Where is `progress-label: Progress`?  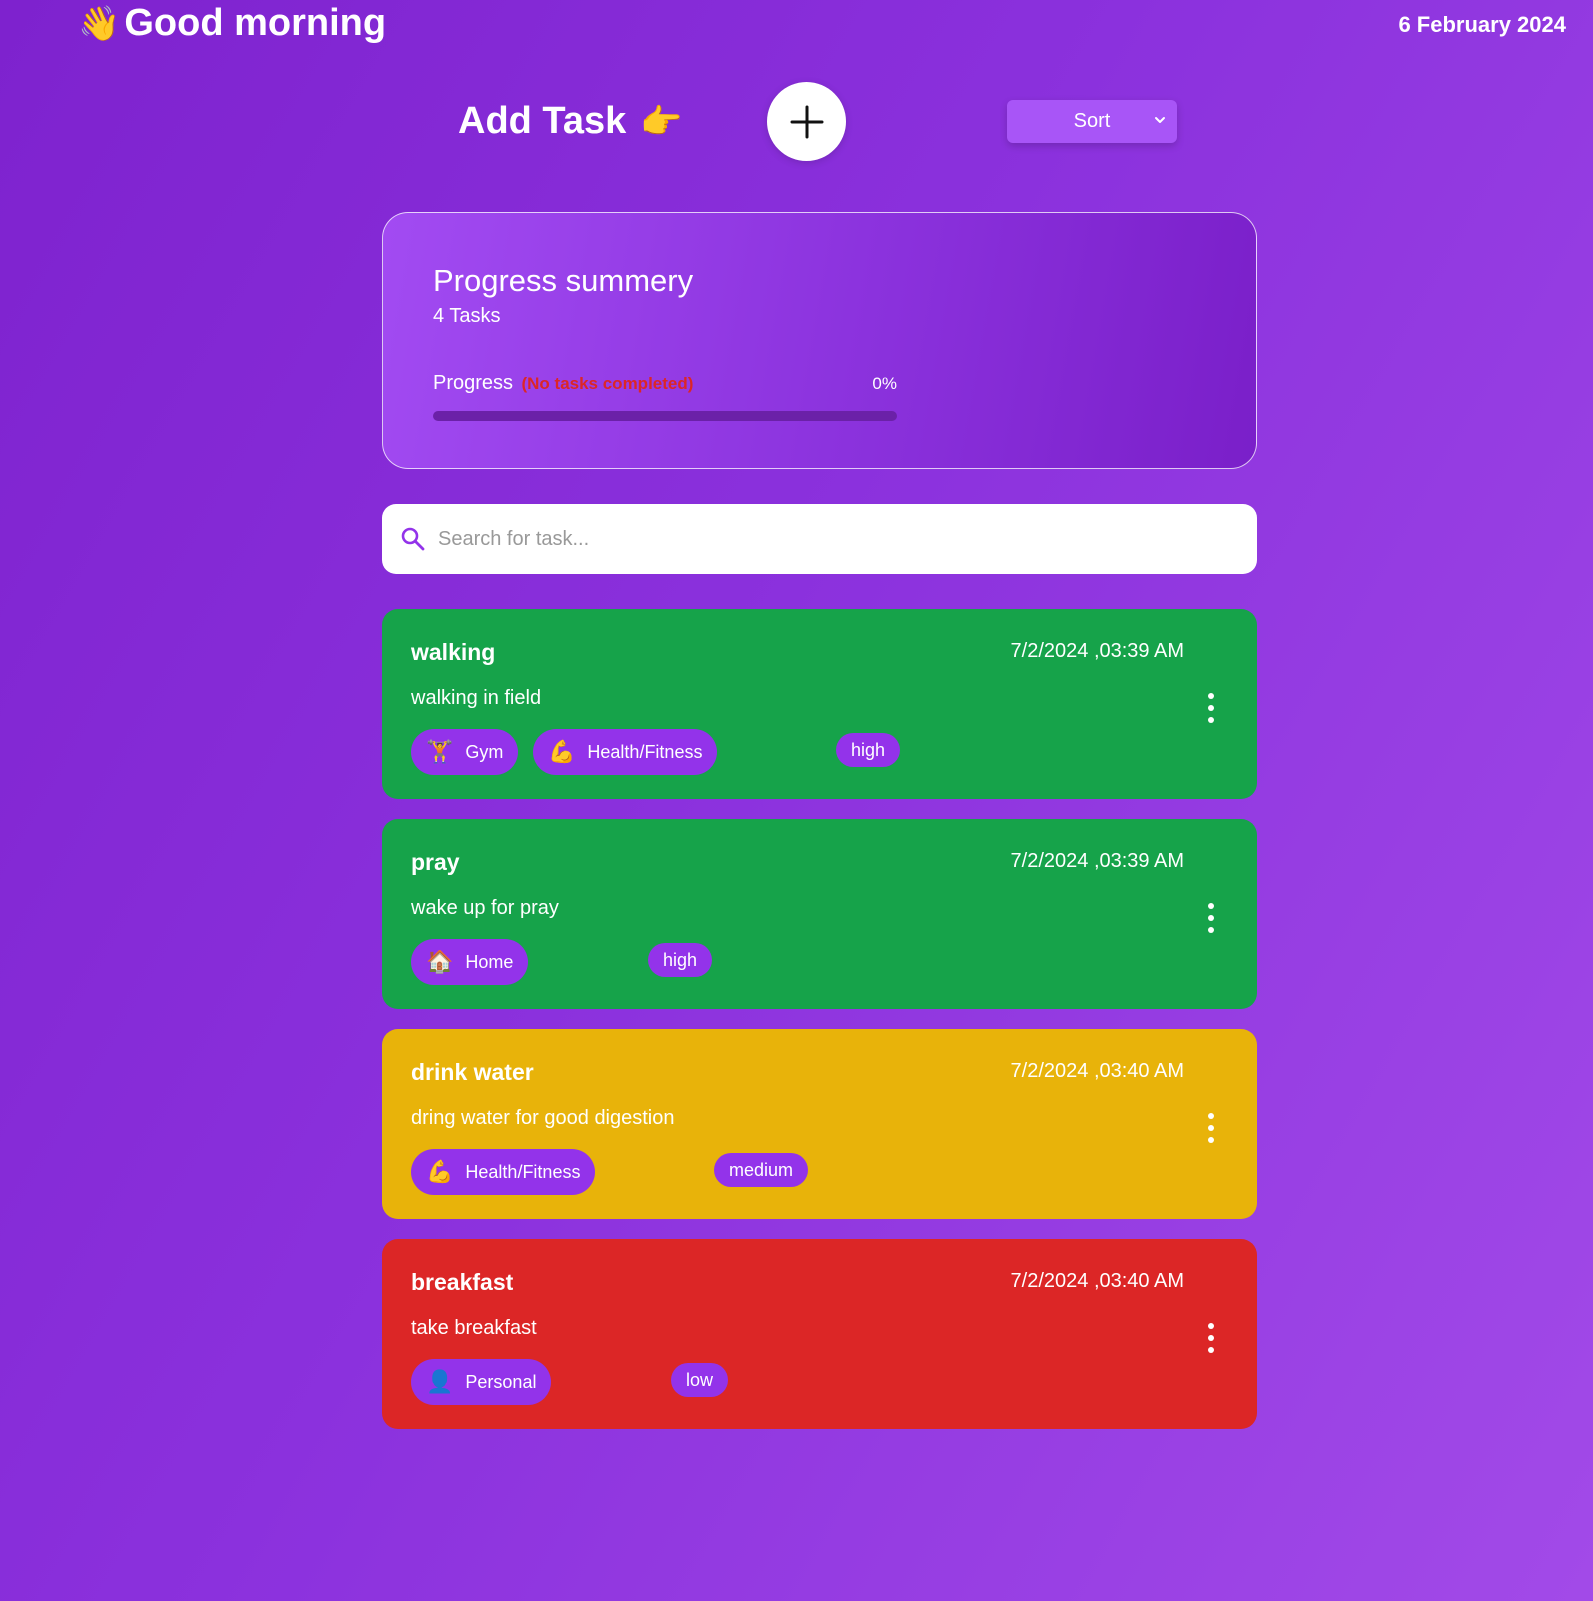
progress-label: Progress is located at coordinates (473, 383).